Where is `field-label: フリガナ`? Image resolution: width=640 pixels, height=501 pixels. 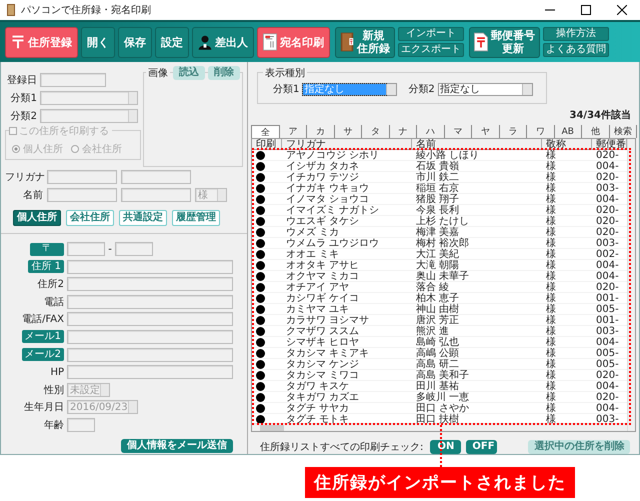 field-label: フリガナ is located at coordinates (24, 177).